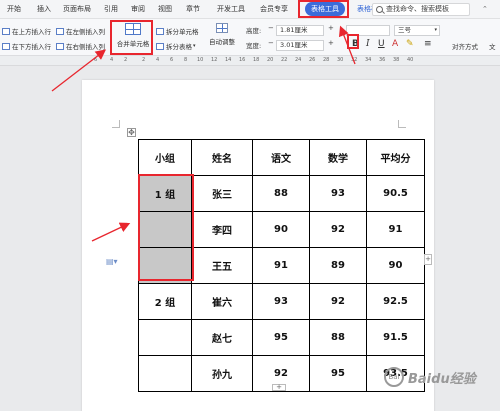 The height and width of the screenshot is (411, 500). I want to click on insert-row-above-button: 在上方插入行, so click(26, 31).